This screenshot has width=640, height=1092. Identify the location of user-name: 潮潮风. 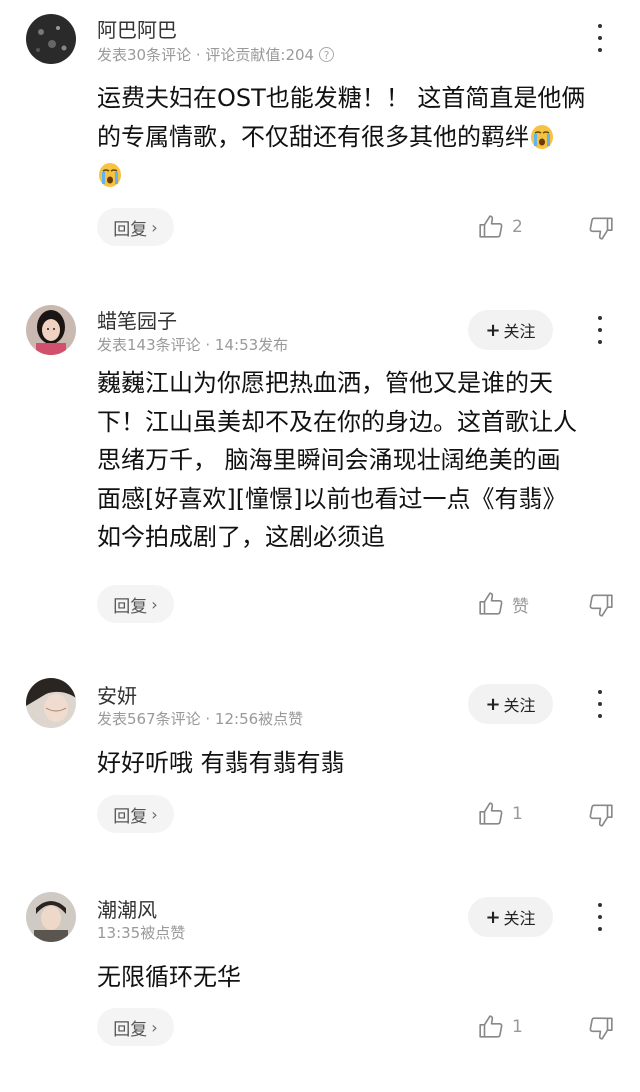
(127, 908).